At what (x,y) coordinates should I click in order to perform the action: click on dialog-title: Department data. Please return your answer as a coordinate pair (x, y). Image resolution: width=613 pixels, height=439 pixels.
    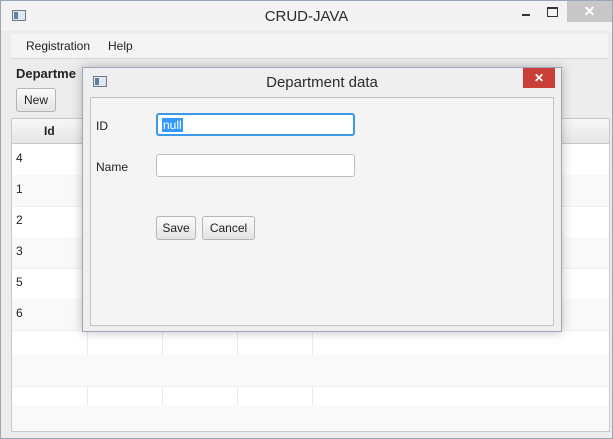
    Looking at the image, I should click on (322, 82).